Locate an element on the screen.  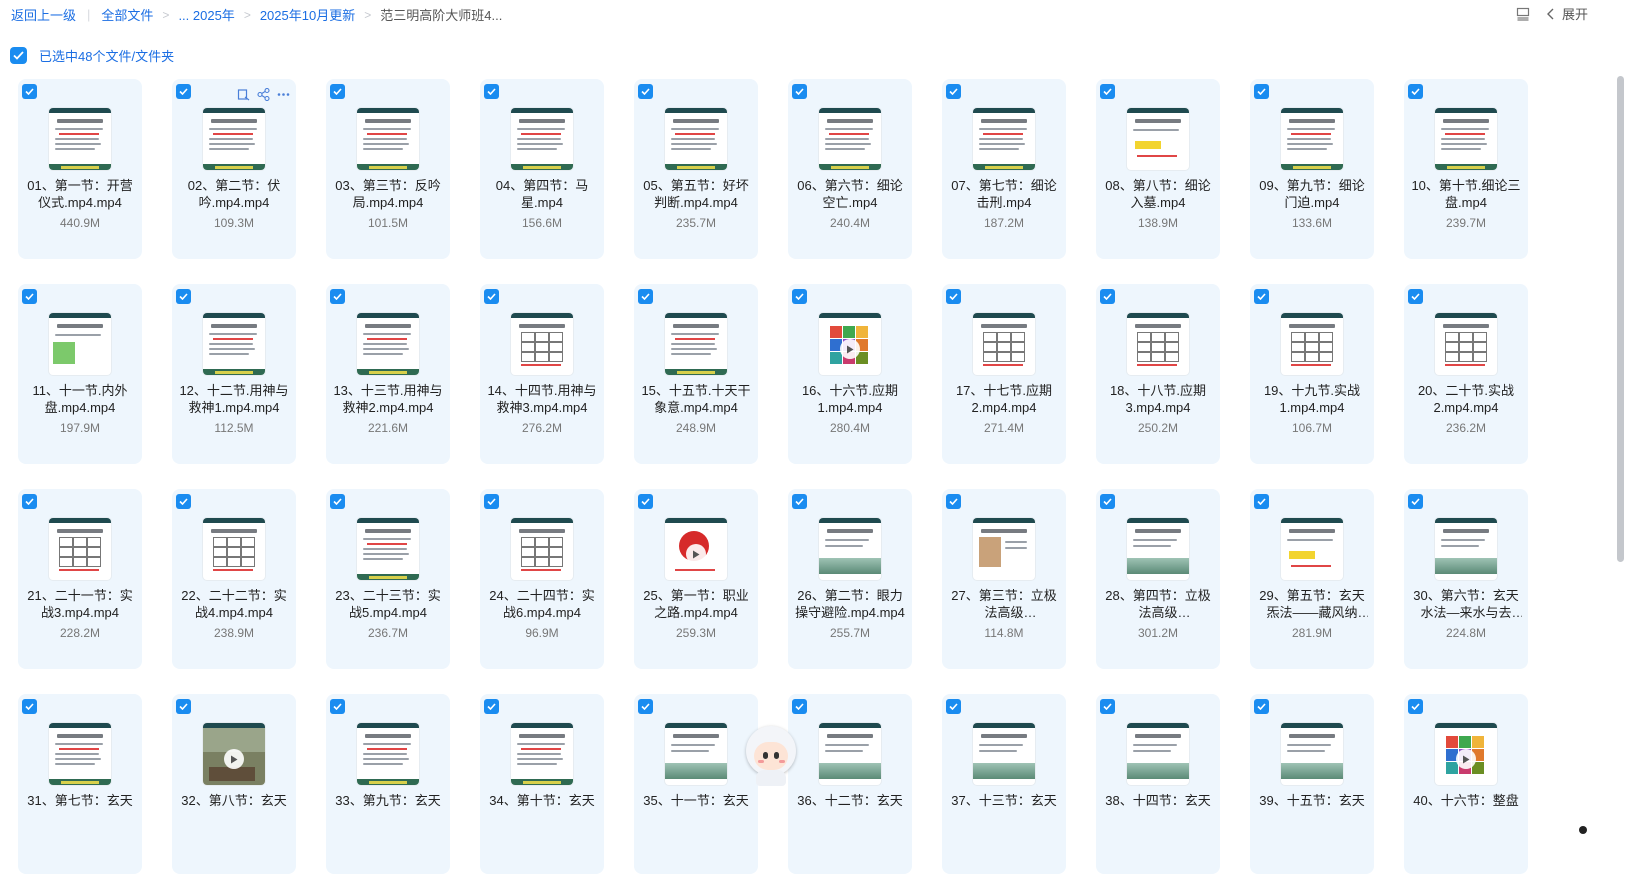
file-card: 13、十三节.用神与救神2.mp4.mp4 221.6M is located at coordinates (388, 374).